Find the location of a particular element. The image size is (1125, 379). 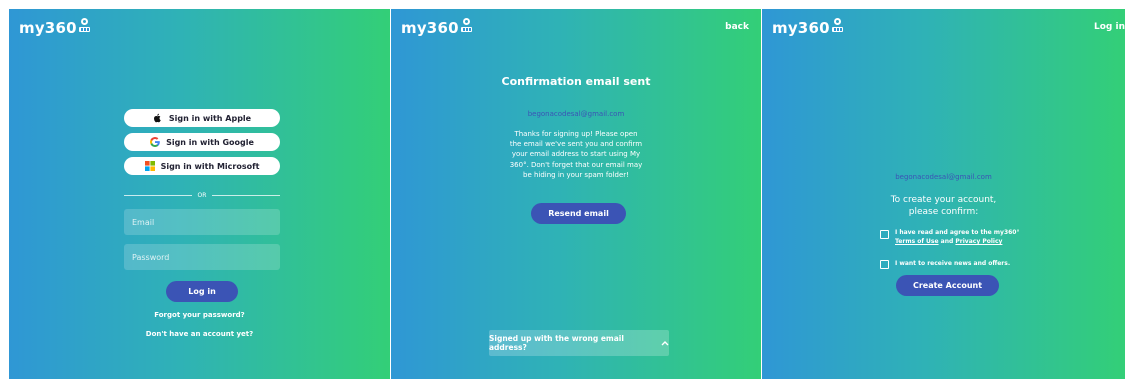

sign-in-microsoft-button: Sign in with Microsoft is located at coordinates (202, 166).